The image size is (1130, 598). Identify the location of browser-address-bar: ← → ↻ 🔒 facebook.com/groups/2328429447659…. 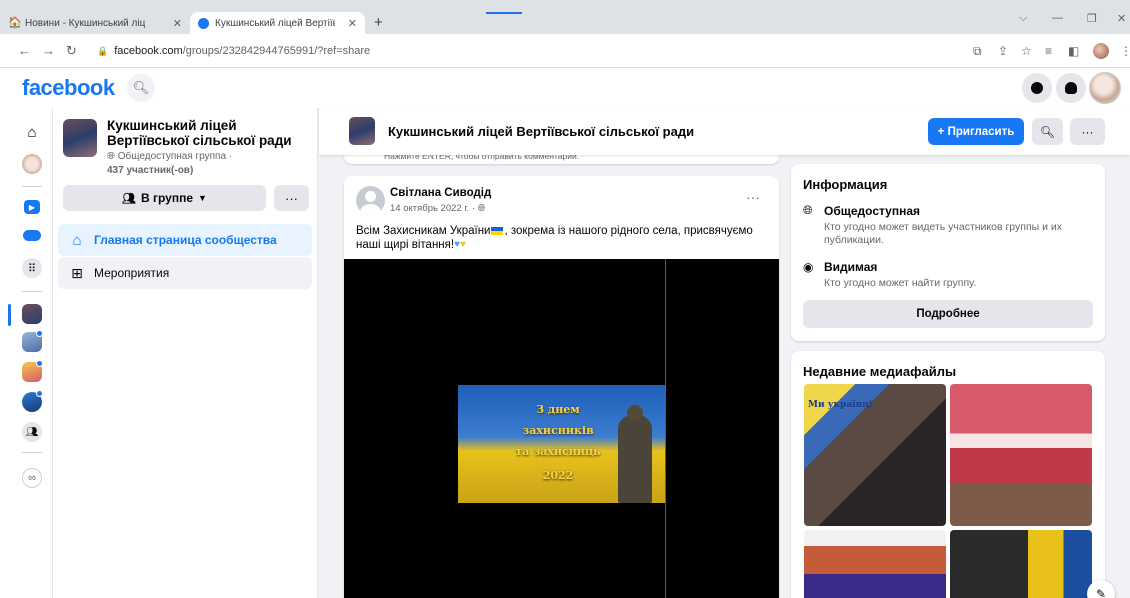
(565, 51).